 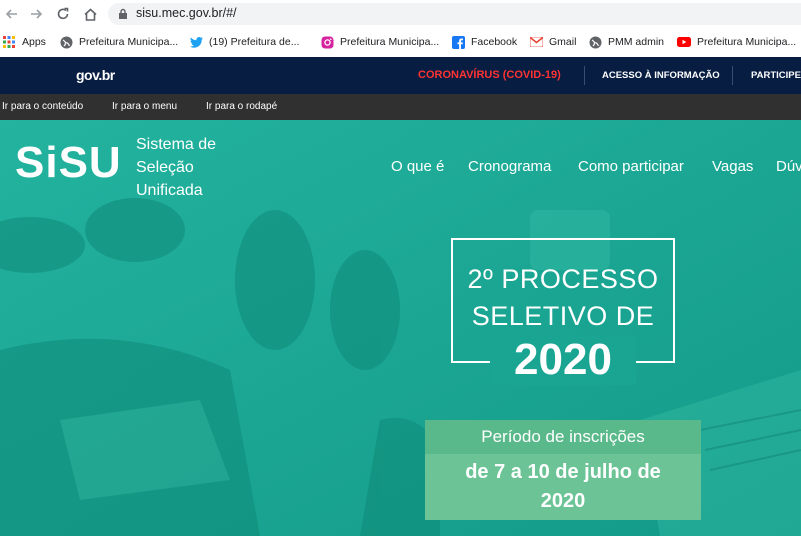 I want to click on period-dates-line: de 7 a 10 de julho de, so click(x=563, y=472).